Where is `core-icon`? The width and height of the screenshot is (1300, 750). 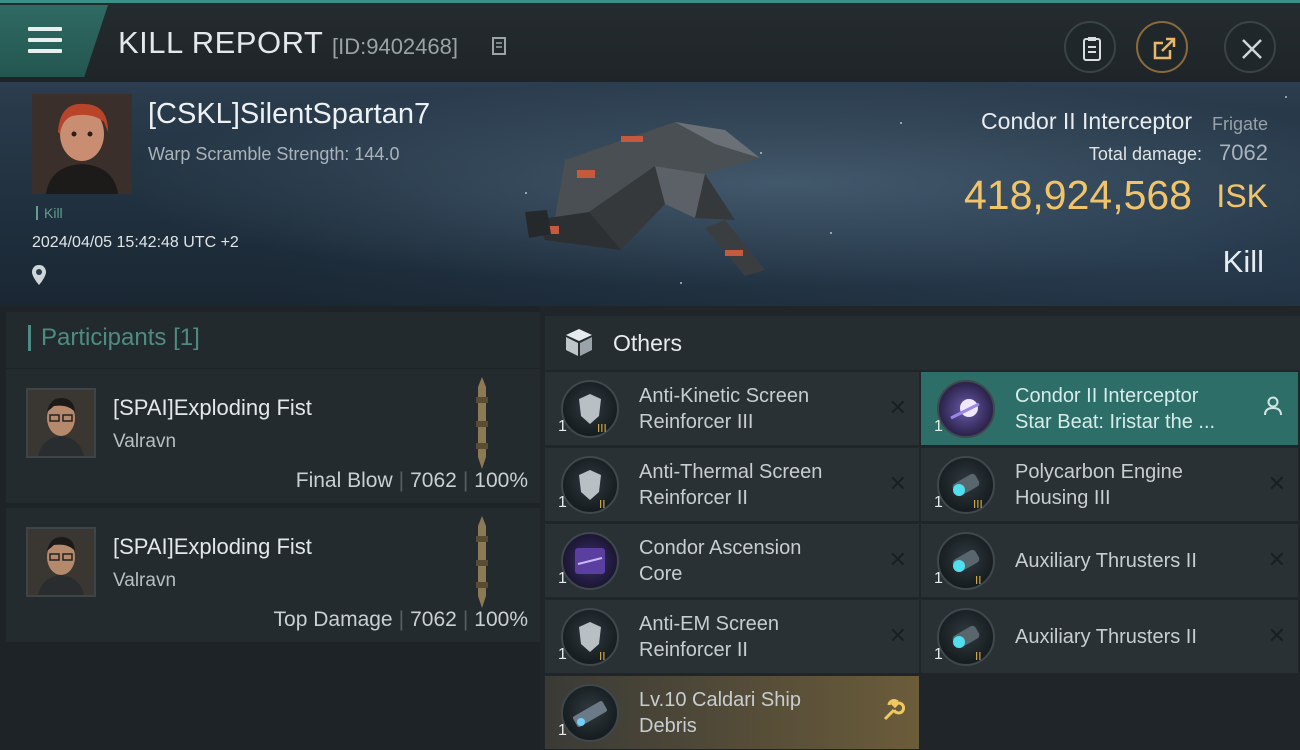 core-icon is located at coordinates (590, 561).